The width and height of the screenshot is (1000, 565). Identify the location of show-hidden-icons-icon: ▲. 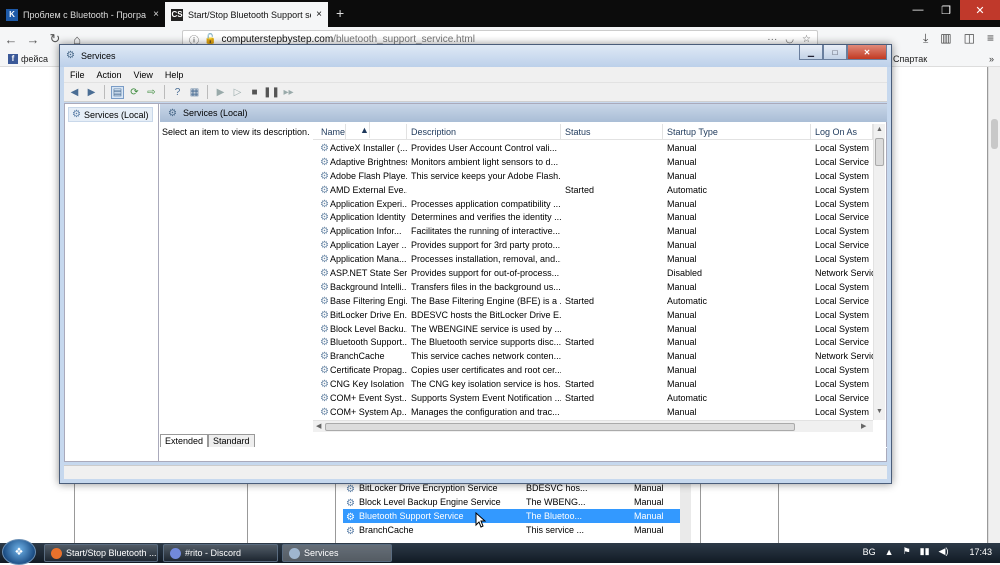
(889, 552).